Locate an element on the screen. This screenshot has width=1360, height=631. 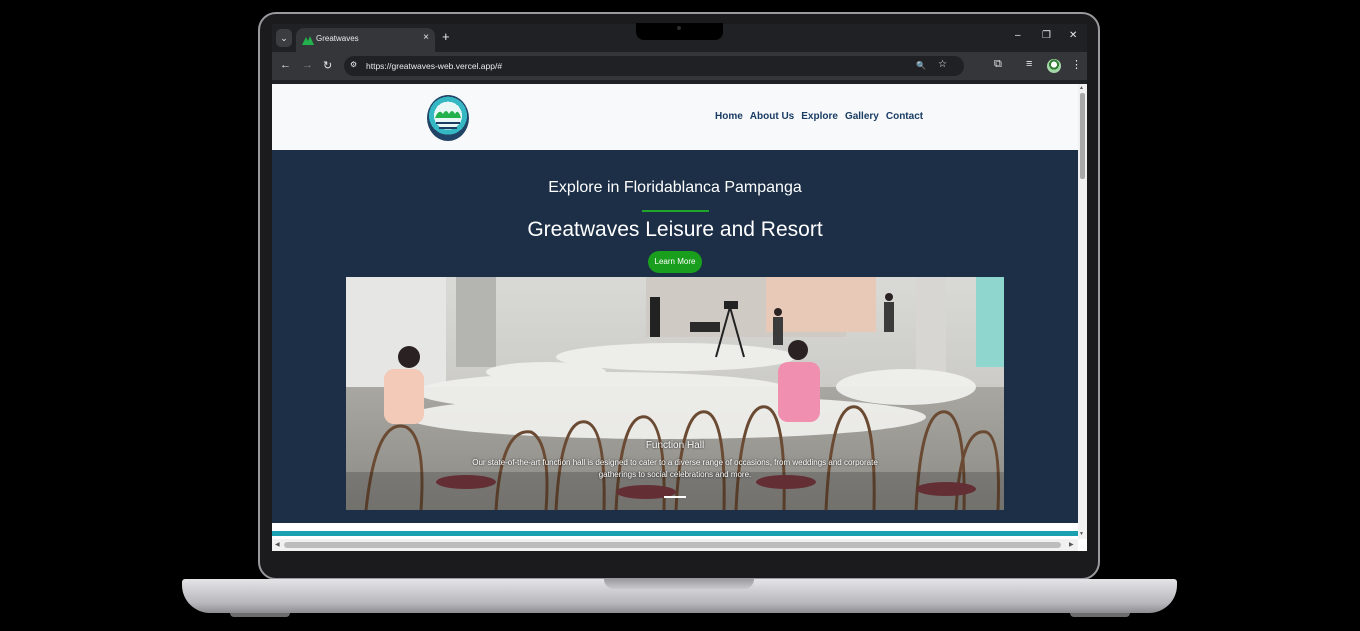
nav-gallery-link: Gallery is located at coordinates (862, 116).